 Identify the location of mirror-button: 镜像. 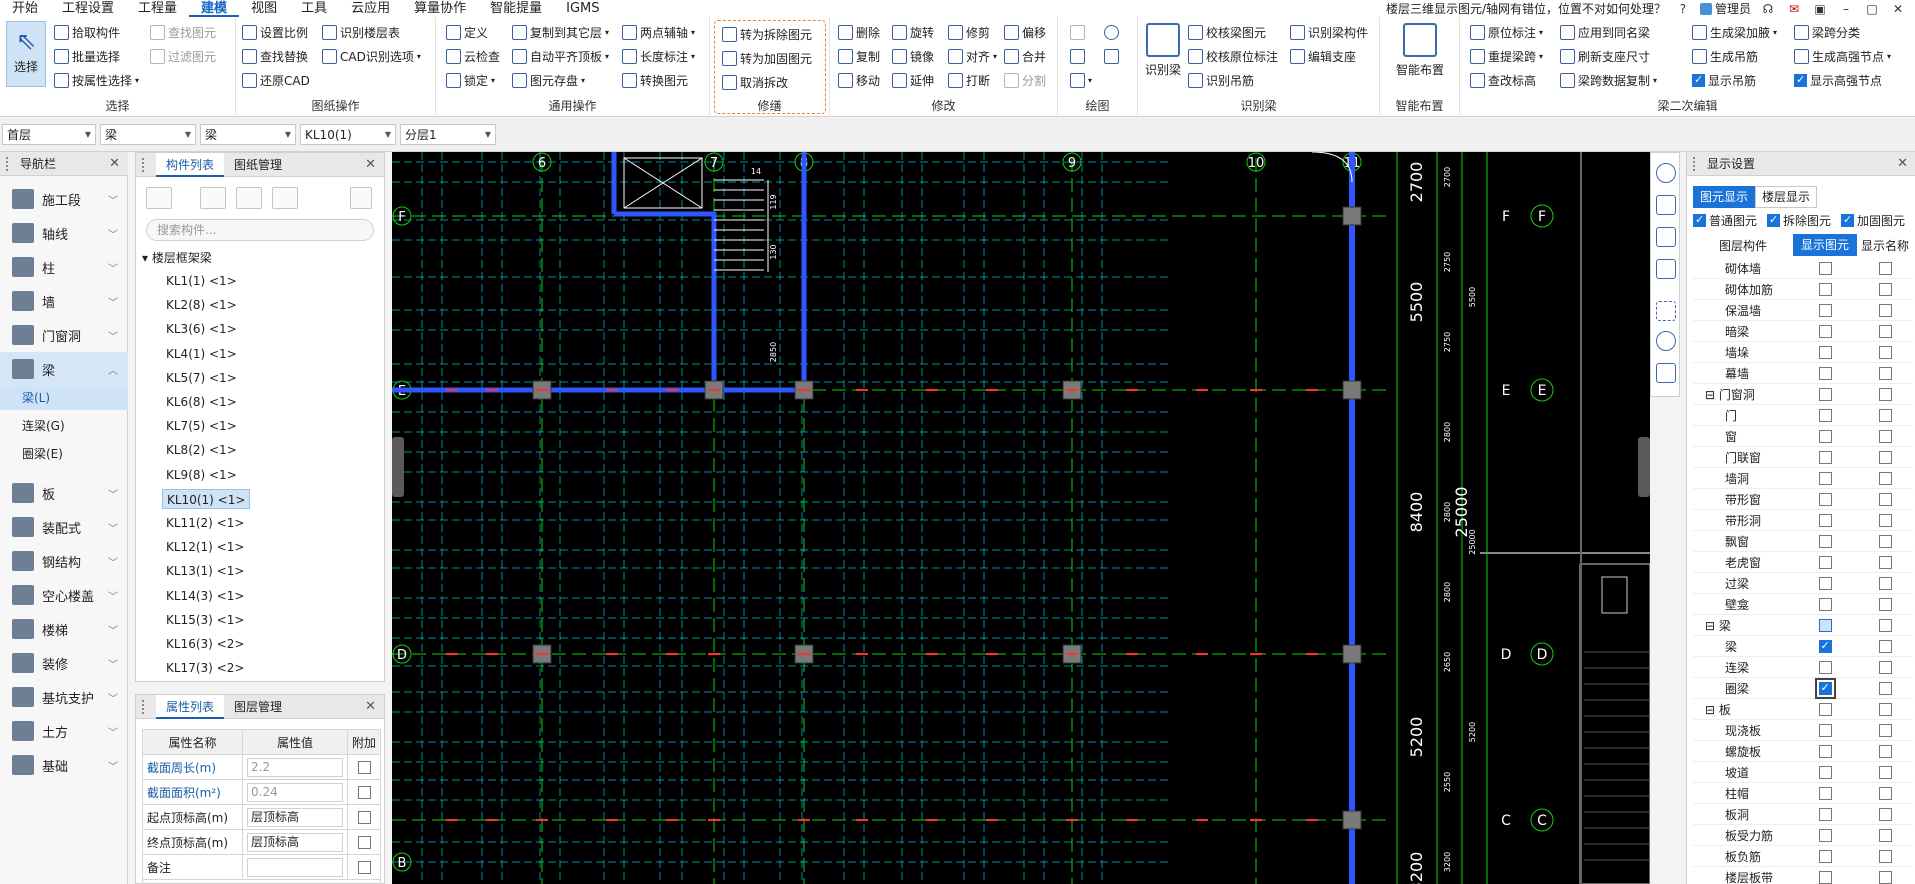
(913, 56).